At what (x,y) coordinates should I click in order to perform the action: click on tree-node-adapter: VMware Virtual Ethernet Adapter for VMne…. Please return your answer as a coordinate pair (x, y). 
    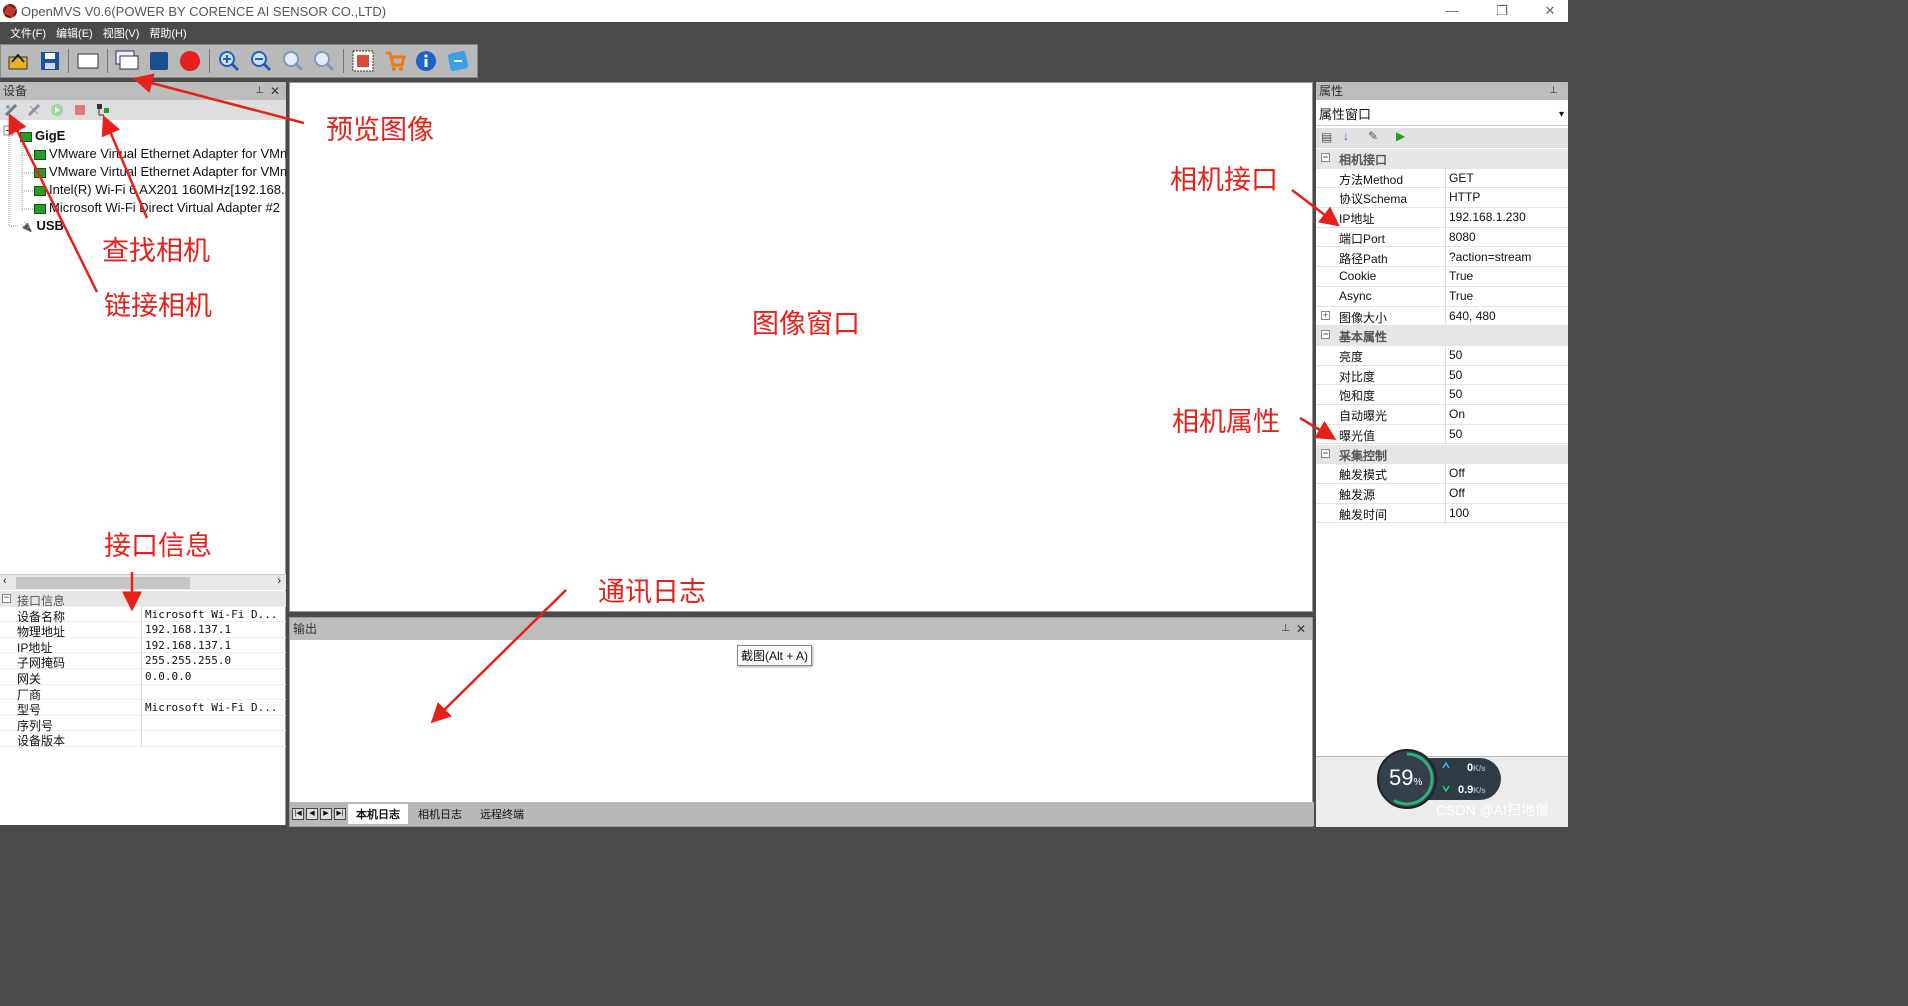
    Looking at the image, I should click on (160, 171).